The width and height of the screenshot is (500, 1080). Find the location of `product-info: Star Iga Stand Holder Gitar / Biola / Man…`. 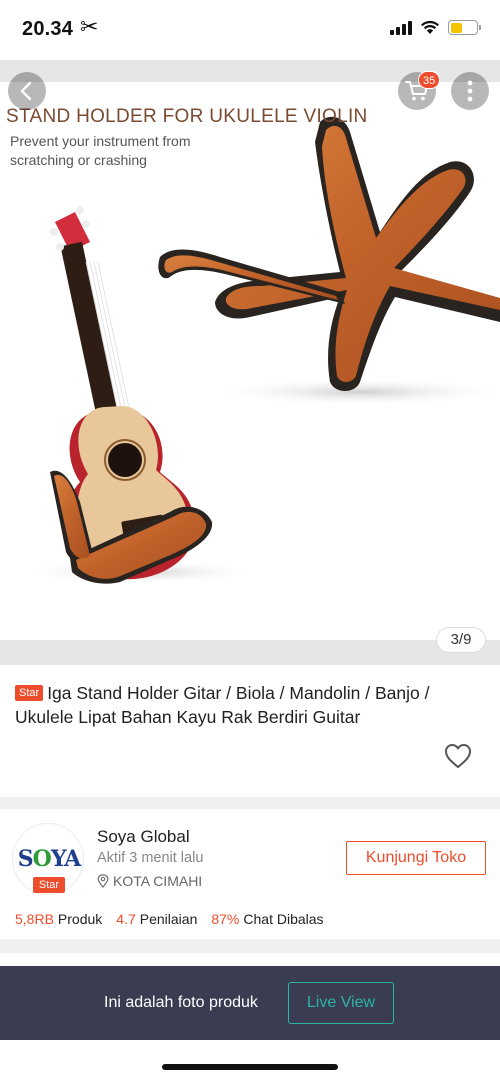

product-info: Star Iga Stand Holder Gitar / Biola / Man… is located at coordinates (250, 731).